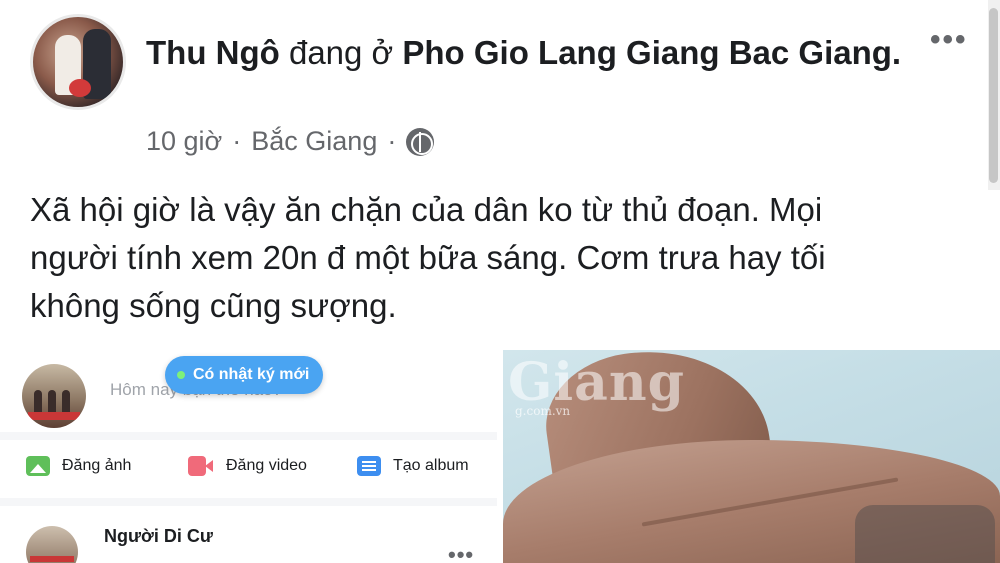 The image size is (1000, 563). I want to click on more-options-icon: •••, so click(949, 40).